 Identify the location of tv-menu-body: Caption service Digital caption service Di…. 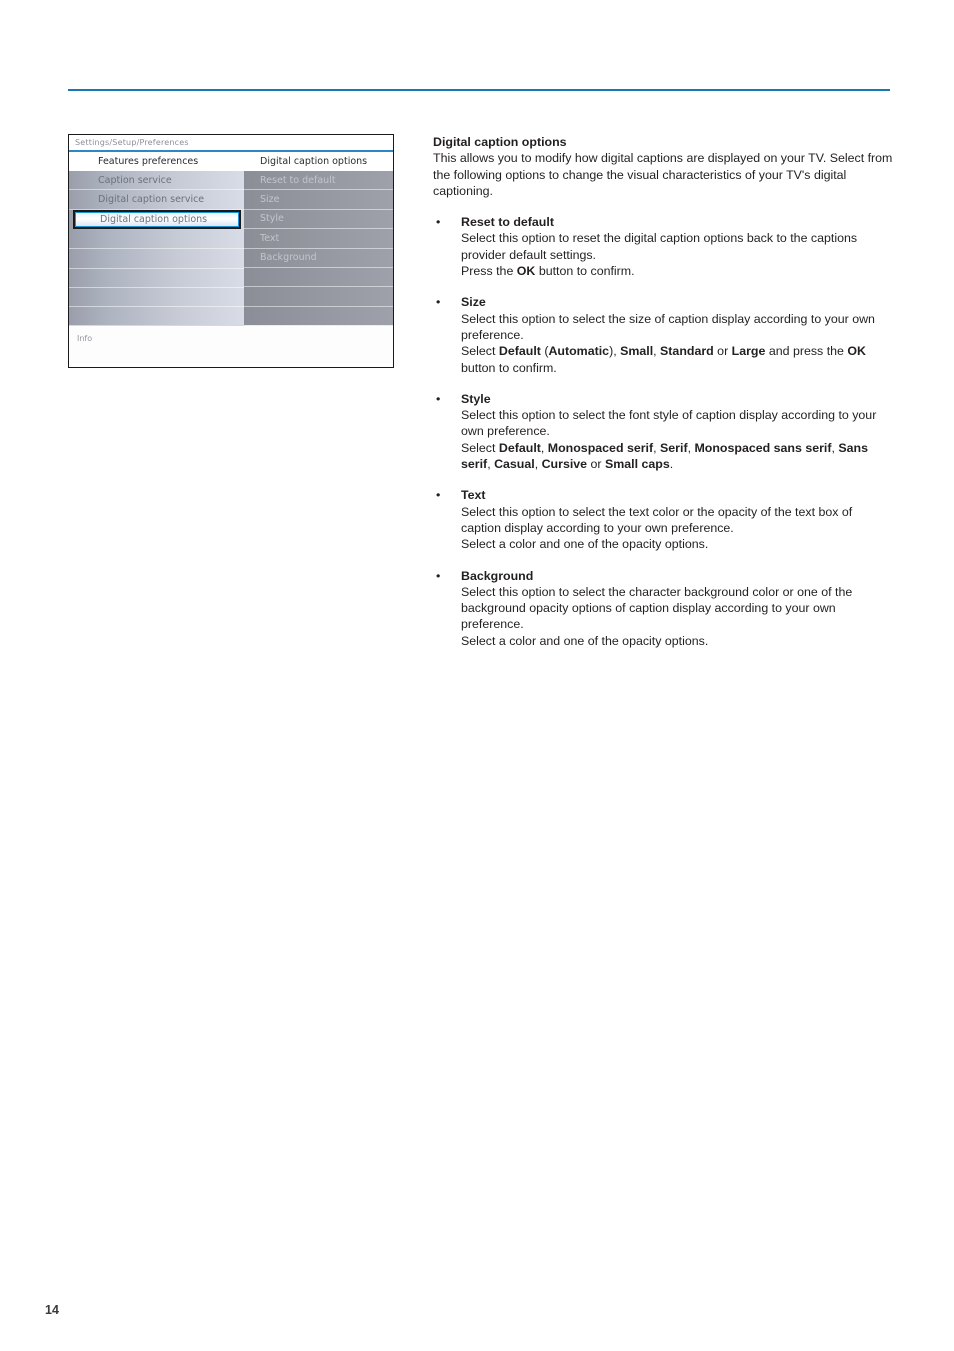
(231, 249).